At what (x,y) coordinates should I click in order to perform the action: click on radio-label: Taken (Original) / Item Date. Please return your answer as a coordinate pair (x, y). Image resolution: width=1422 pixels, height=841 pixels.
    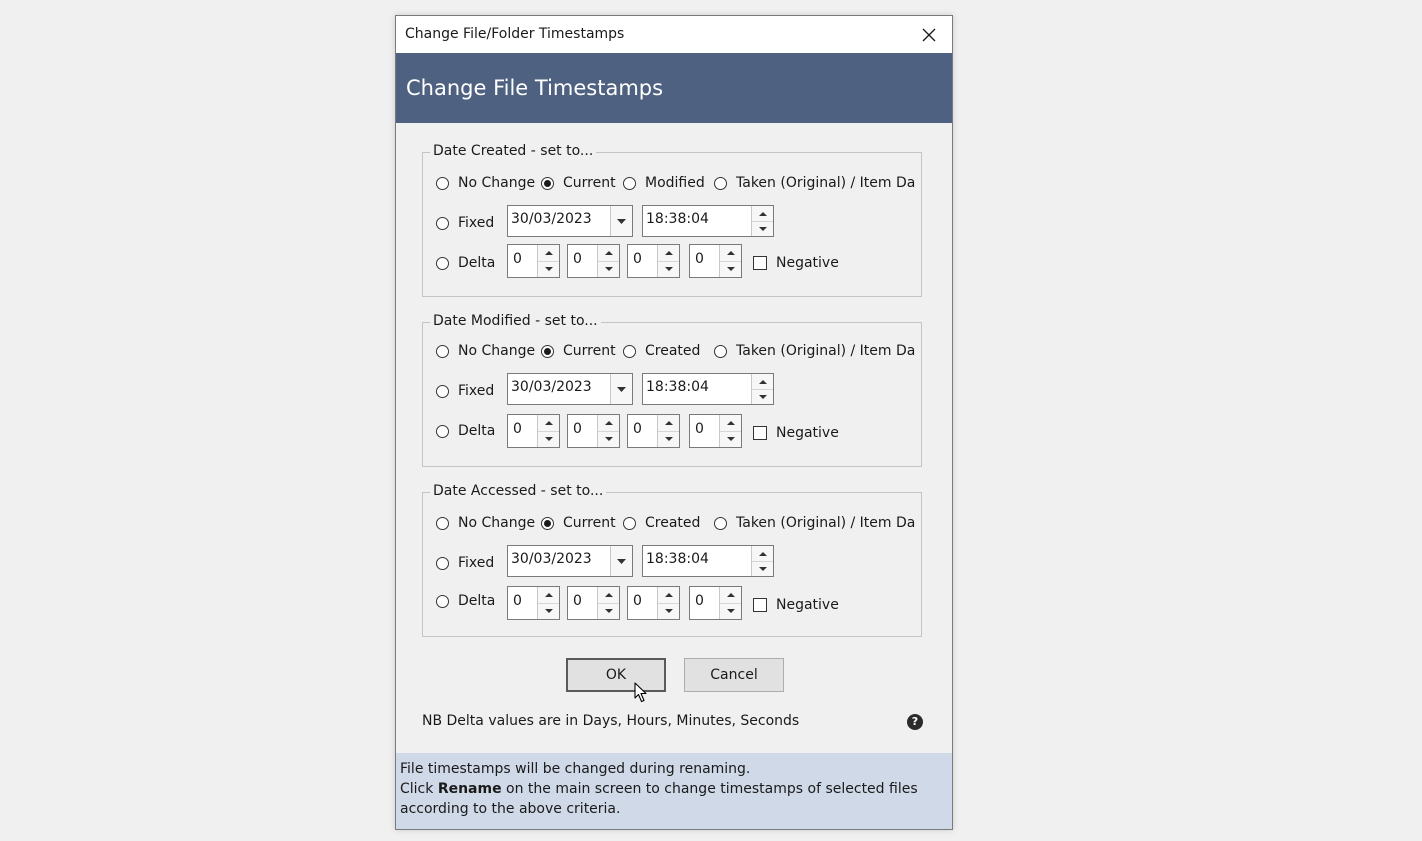
    Looking at the image, I should click on (825, 523).